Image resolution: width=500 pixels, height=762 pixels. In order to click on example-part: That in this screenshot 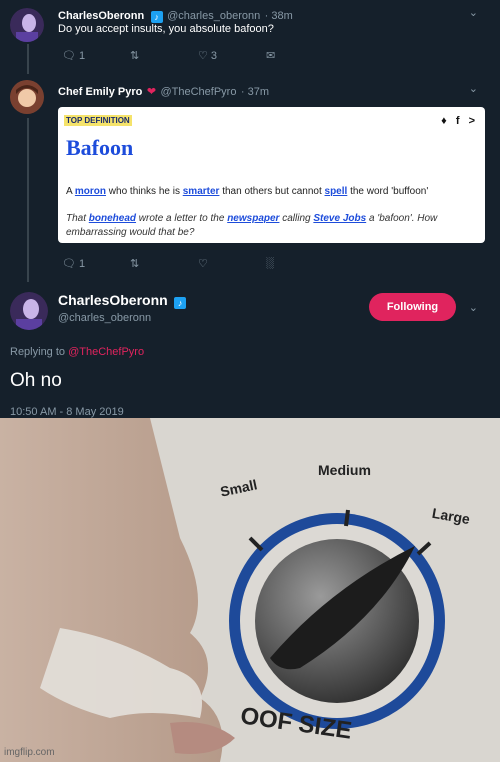, I will do `click(77, 218)`.